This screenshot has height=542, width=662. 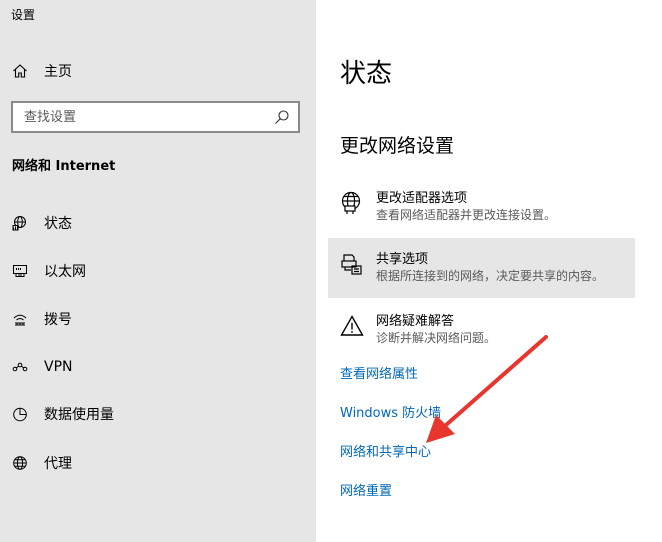 What do you see at coordinates (20, 463) in the screenshot?
I see `globe-icon` at bounding box center [20, 463].